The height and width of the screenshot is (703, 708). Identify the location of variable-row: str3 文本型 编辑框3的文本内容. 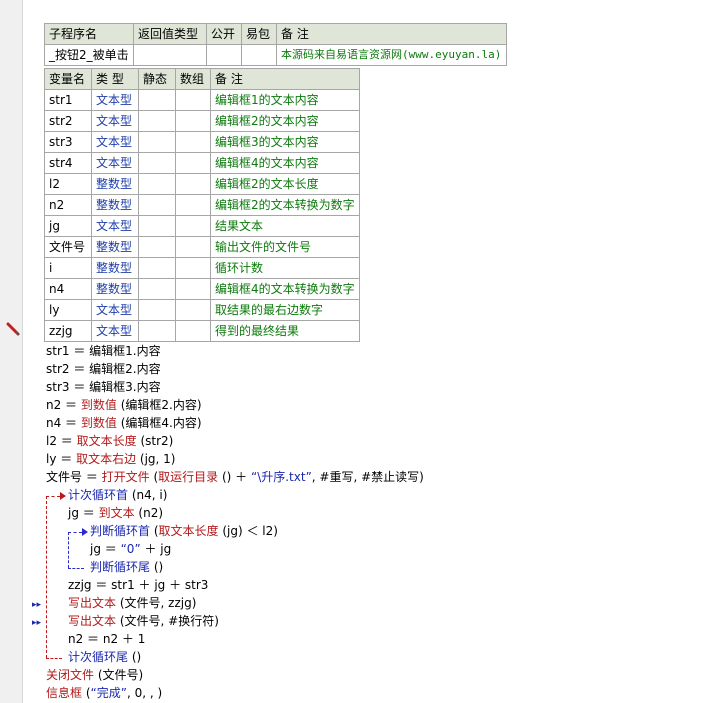
(202, 142).